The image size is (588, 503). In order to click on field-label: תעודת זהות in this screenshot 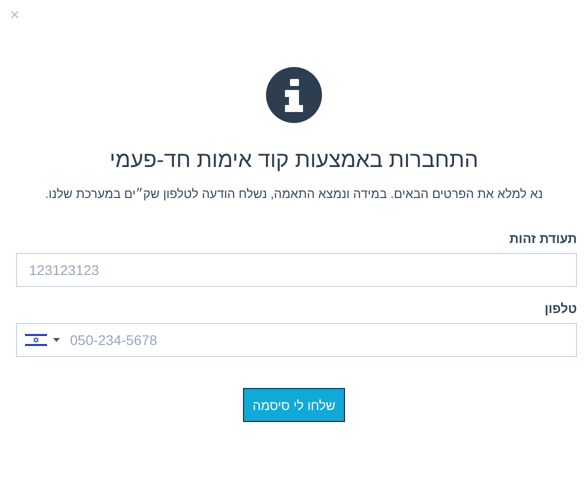, I will do `click(543, 238)`.